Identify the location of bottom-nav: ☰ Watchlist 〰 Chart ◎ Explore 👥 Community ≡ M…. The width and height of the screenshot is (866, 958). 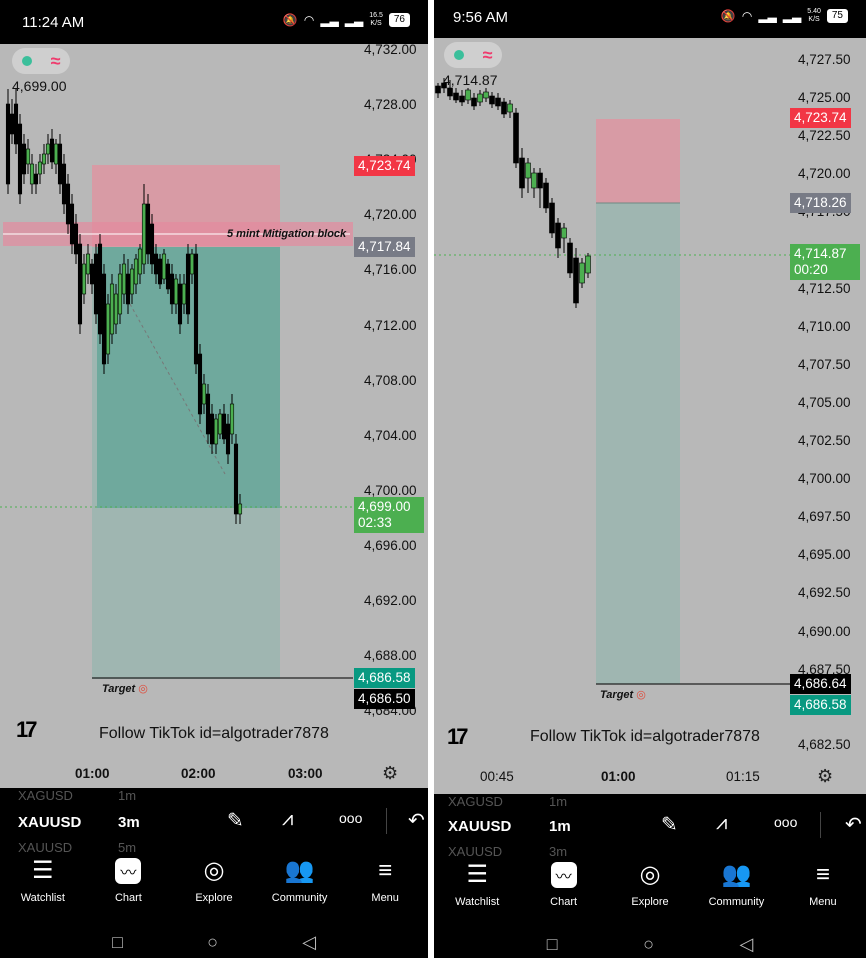
(214, 886).